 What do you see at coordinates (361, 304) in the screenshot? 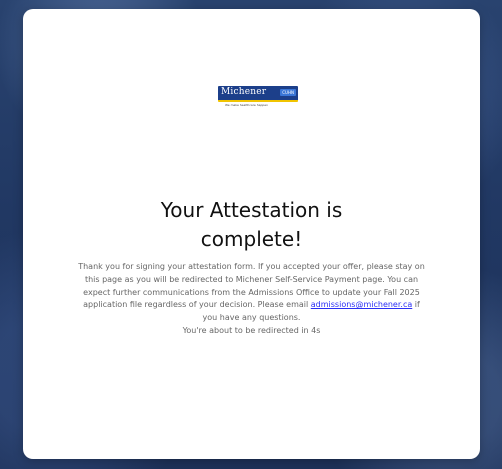
I see `admissions-email-link: admissions@michener.ca` at bounding box center [361, 304].